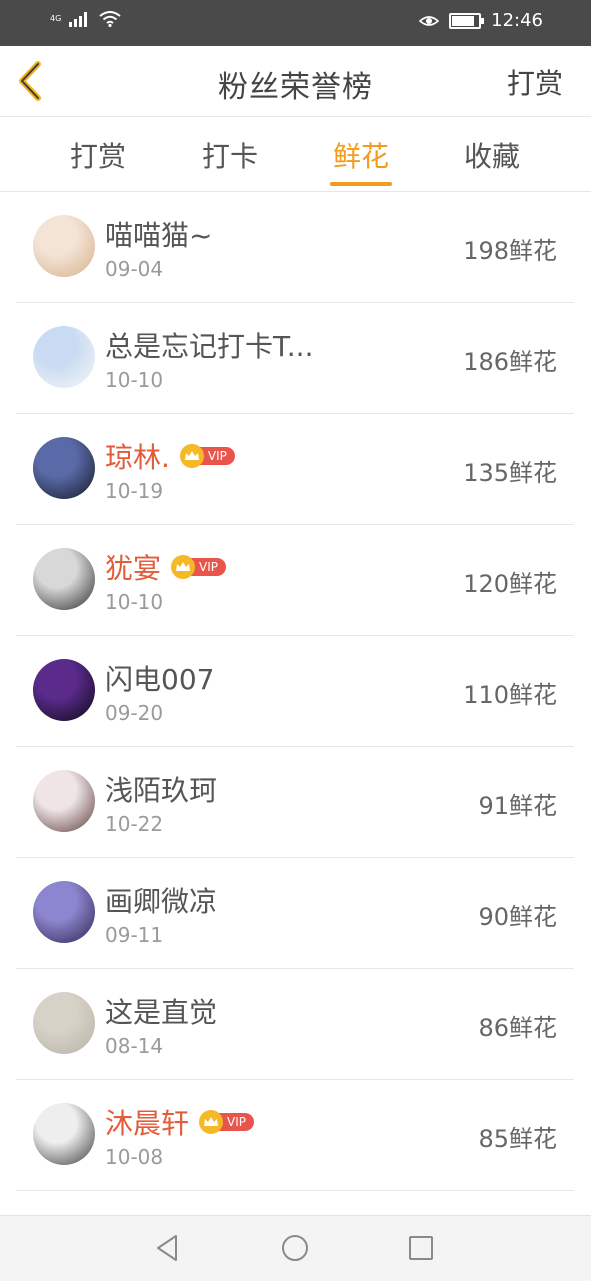 This screenshot has width=591, height=1281. I want to click on fan-date: 10-22, so click(134, 824).